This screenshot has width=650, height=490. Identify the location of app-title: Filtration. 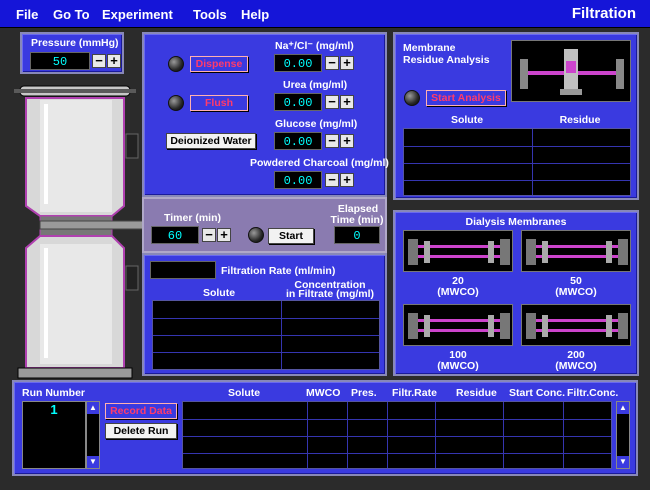
(603, 13).